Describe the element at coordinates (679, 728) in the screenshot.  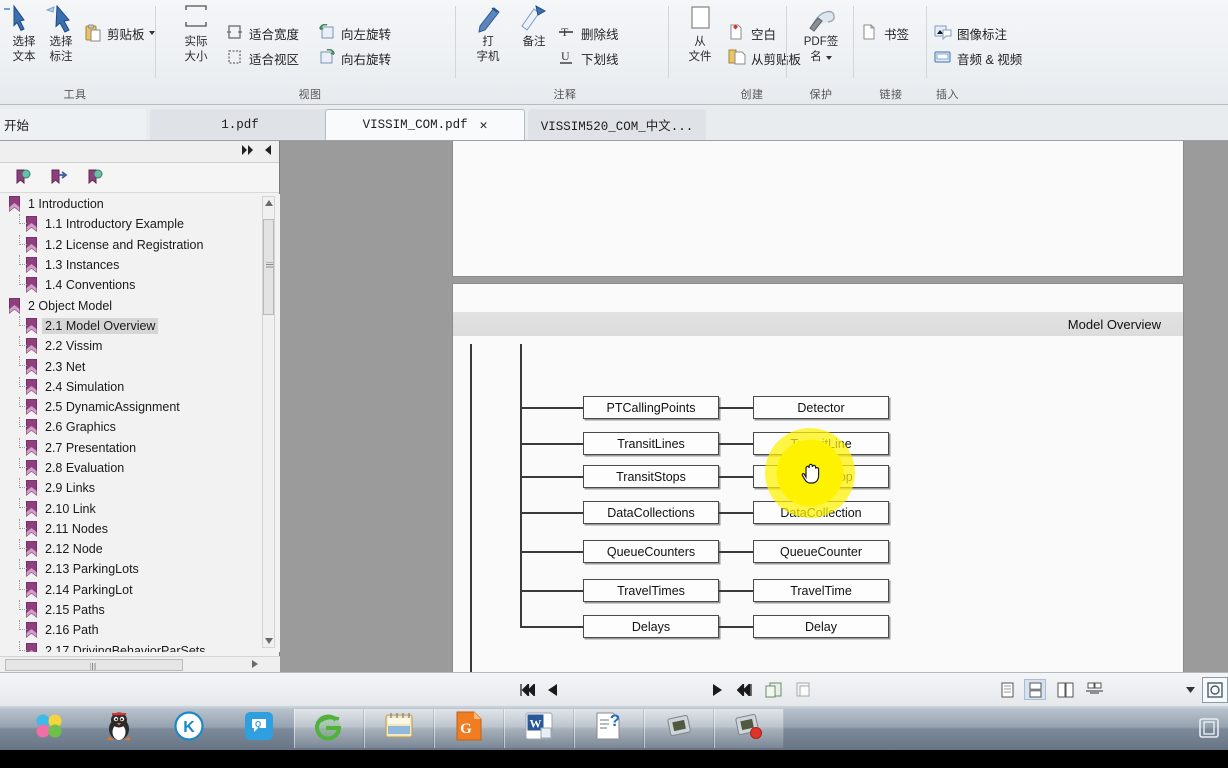
I see `taskbar-app-recorder` at that location.